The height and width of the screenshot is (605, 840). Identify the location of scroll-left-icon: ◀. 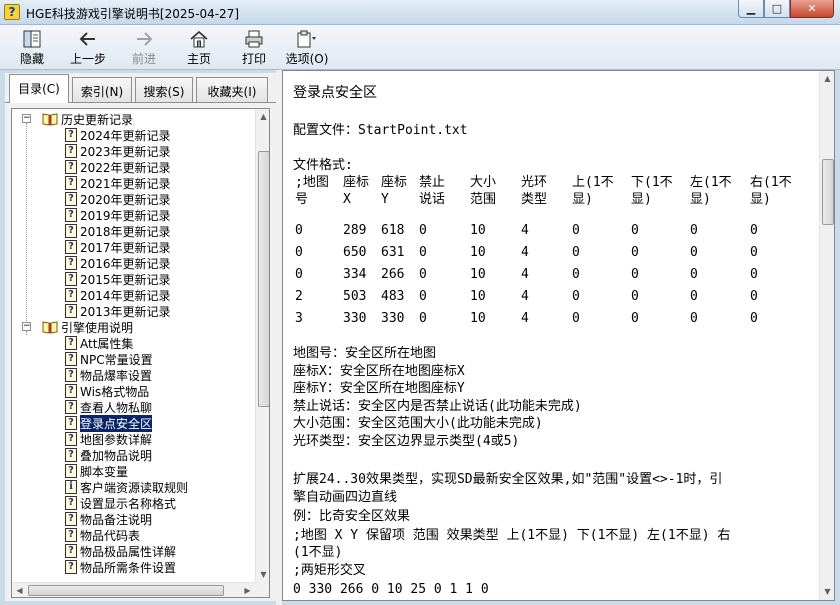
(19, 590).